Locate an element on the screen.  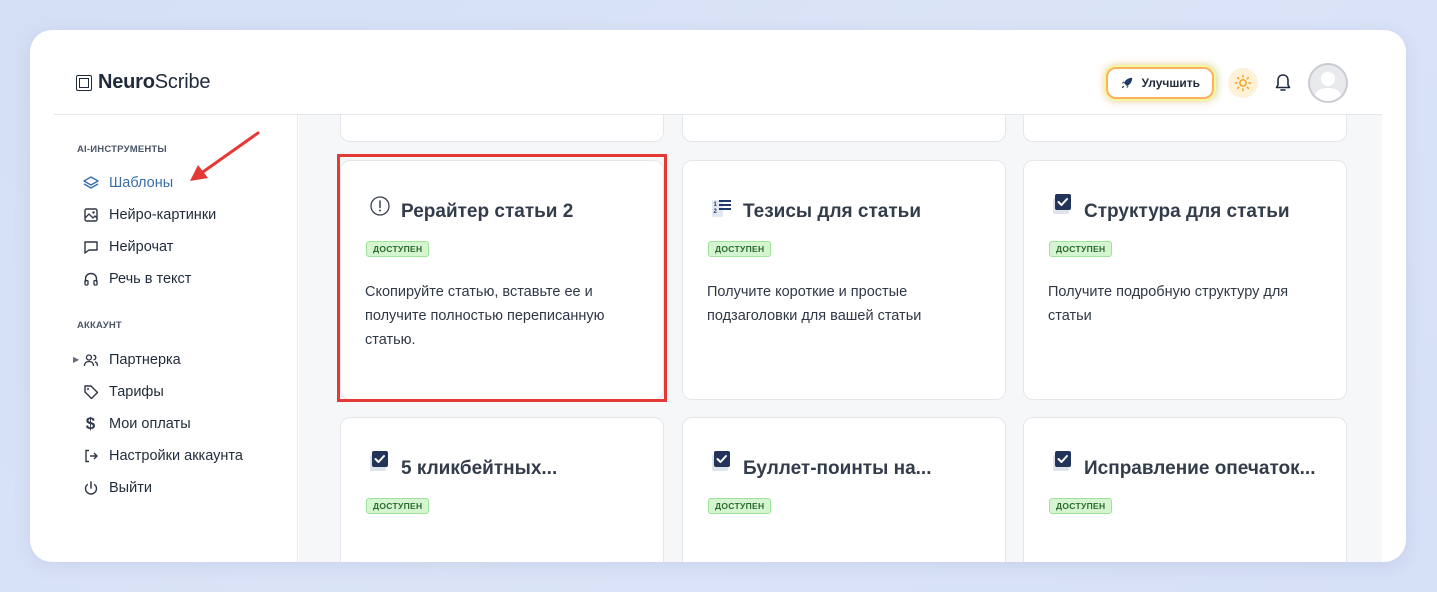
rocket-icon is located at coordinates (1126, 83).